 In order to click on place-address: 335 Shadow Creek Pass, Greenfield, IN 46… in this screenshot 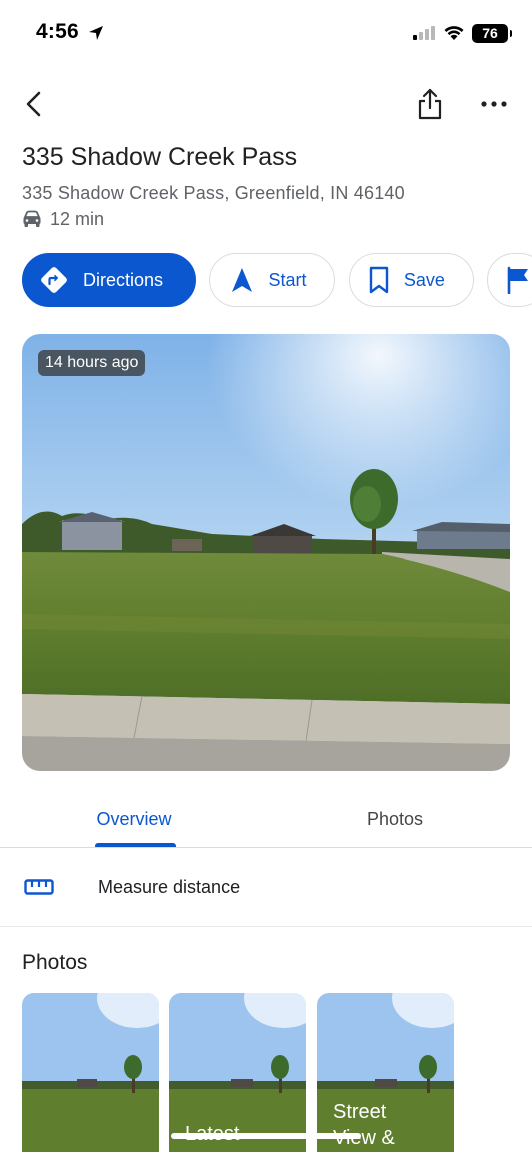, I will do `click(213, 193)`.